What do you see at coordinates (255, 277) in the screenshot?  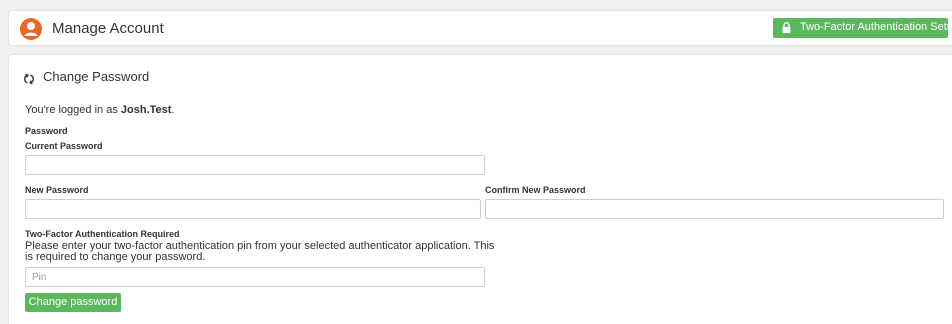 I see `pin-input: Pin` at bounding box center [255, 277].